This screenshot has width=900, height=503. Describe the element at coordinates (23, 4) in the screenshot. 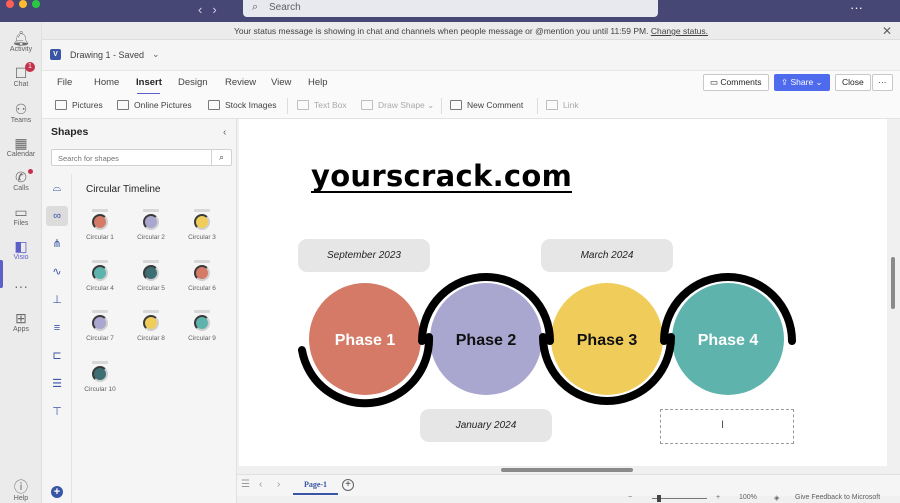

I see `minimize-window-button` at that location.